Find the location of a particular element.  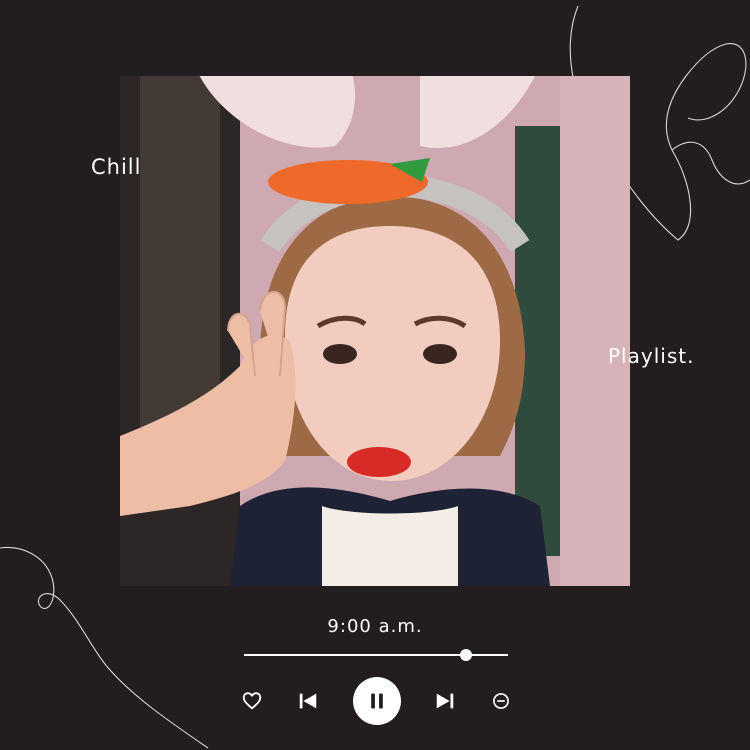

skip-previous-icon is located at coordinates (308, 701).